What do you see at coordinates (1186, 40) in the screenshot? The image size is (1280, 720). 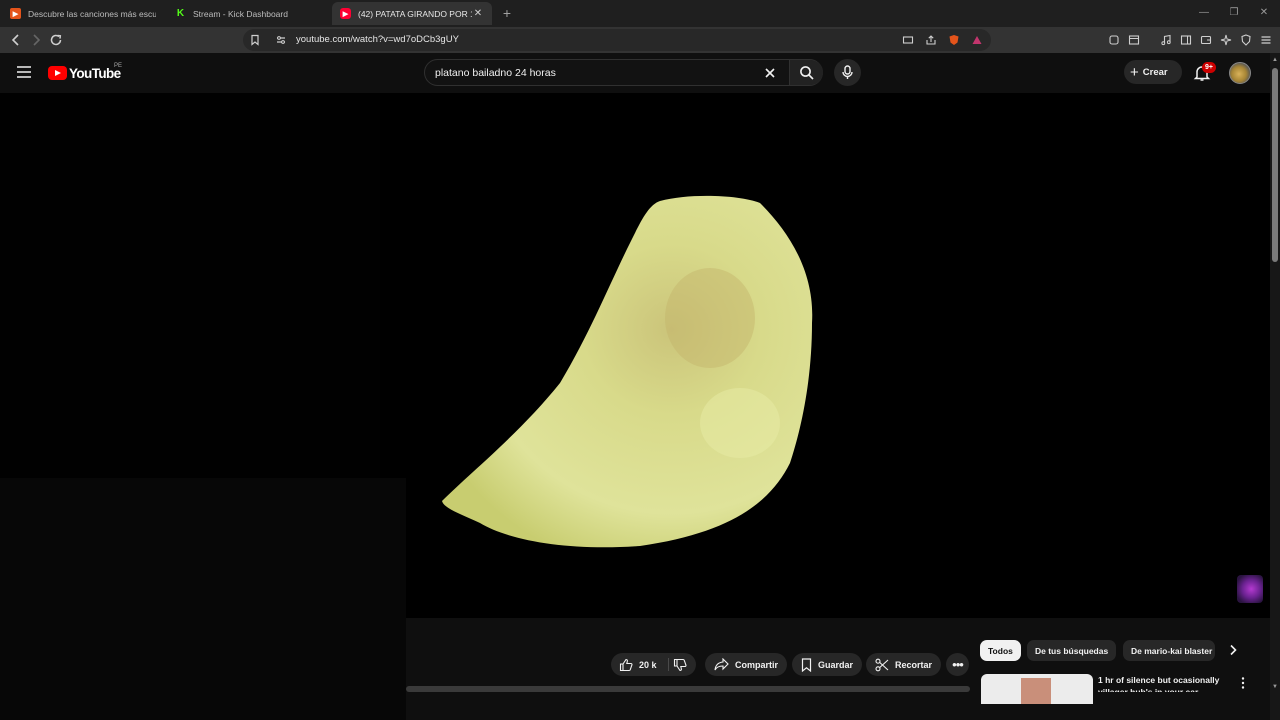 I see `sidebar-icon` at bounding box center [1186, 40].